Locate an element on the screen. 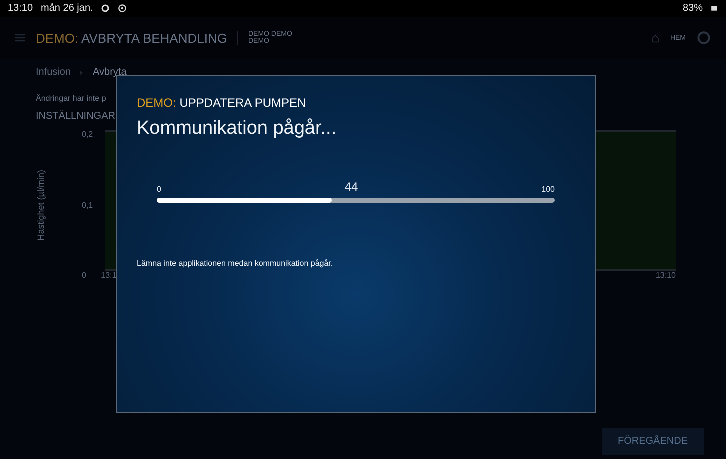 This screenshot has width=726, height=459. progress-value: 44 is located at coordinates (351, 187).